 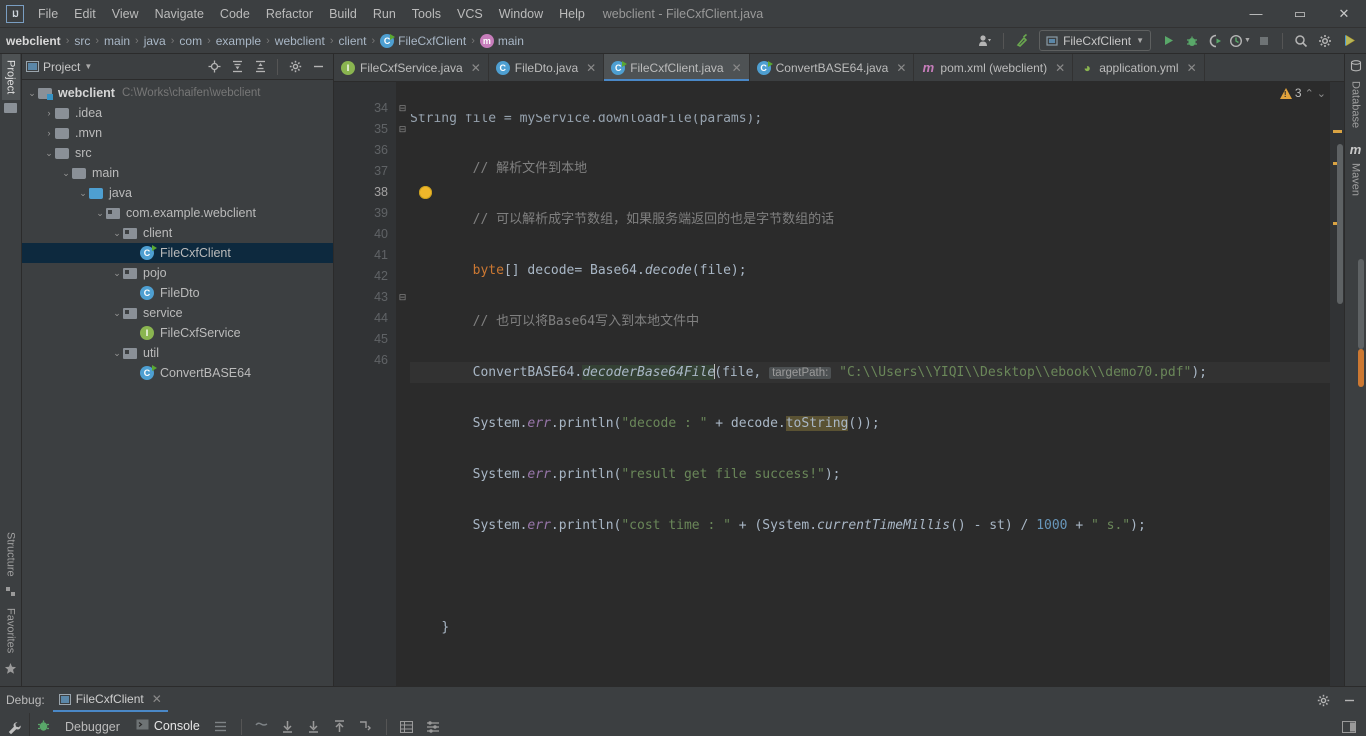 I want to click on editor-tab: C FileDto.java ✕, so click(x=547, y=67).